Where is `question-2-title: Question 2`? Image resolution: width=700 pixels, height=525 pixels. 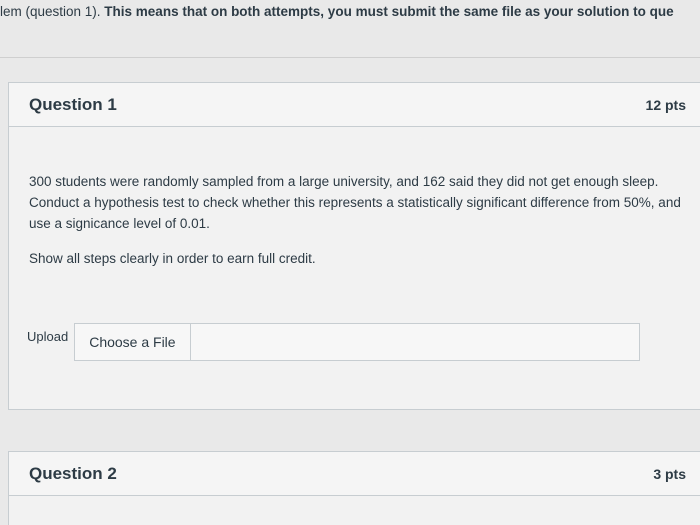
question-2-title: Question 2 is located at coordinates (73, 473).